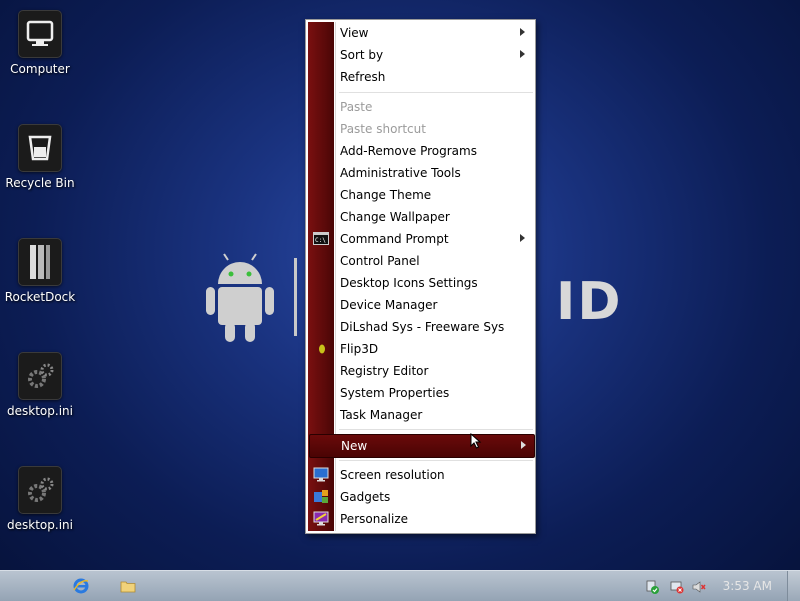 The image size is (800, 601). I want to click on personalize-icon, so click(321, 518).